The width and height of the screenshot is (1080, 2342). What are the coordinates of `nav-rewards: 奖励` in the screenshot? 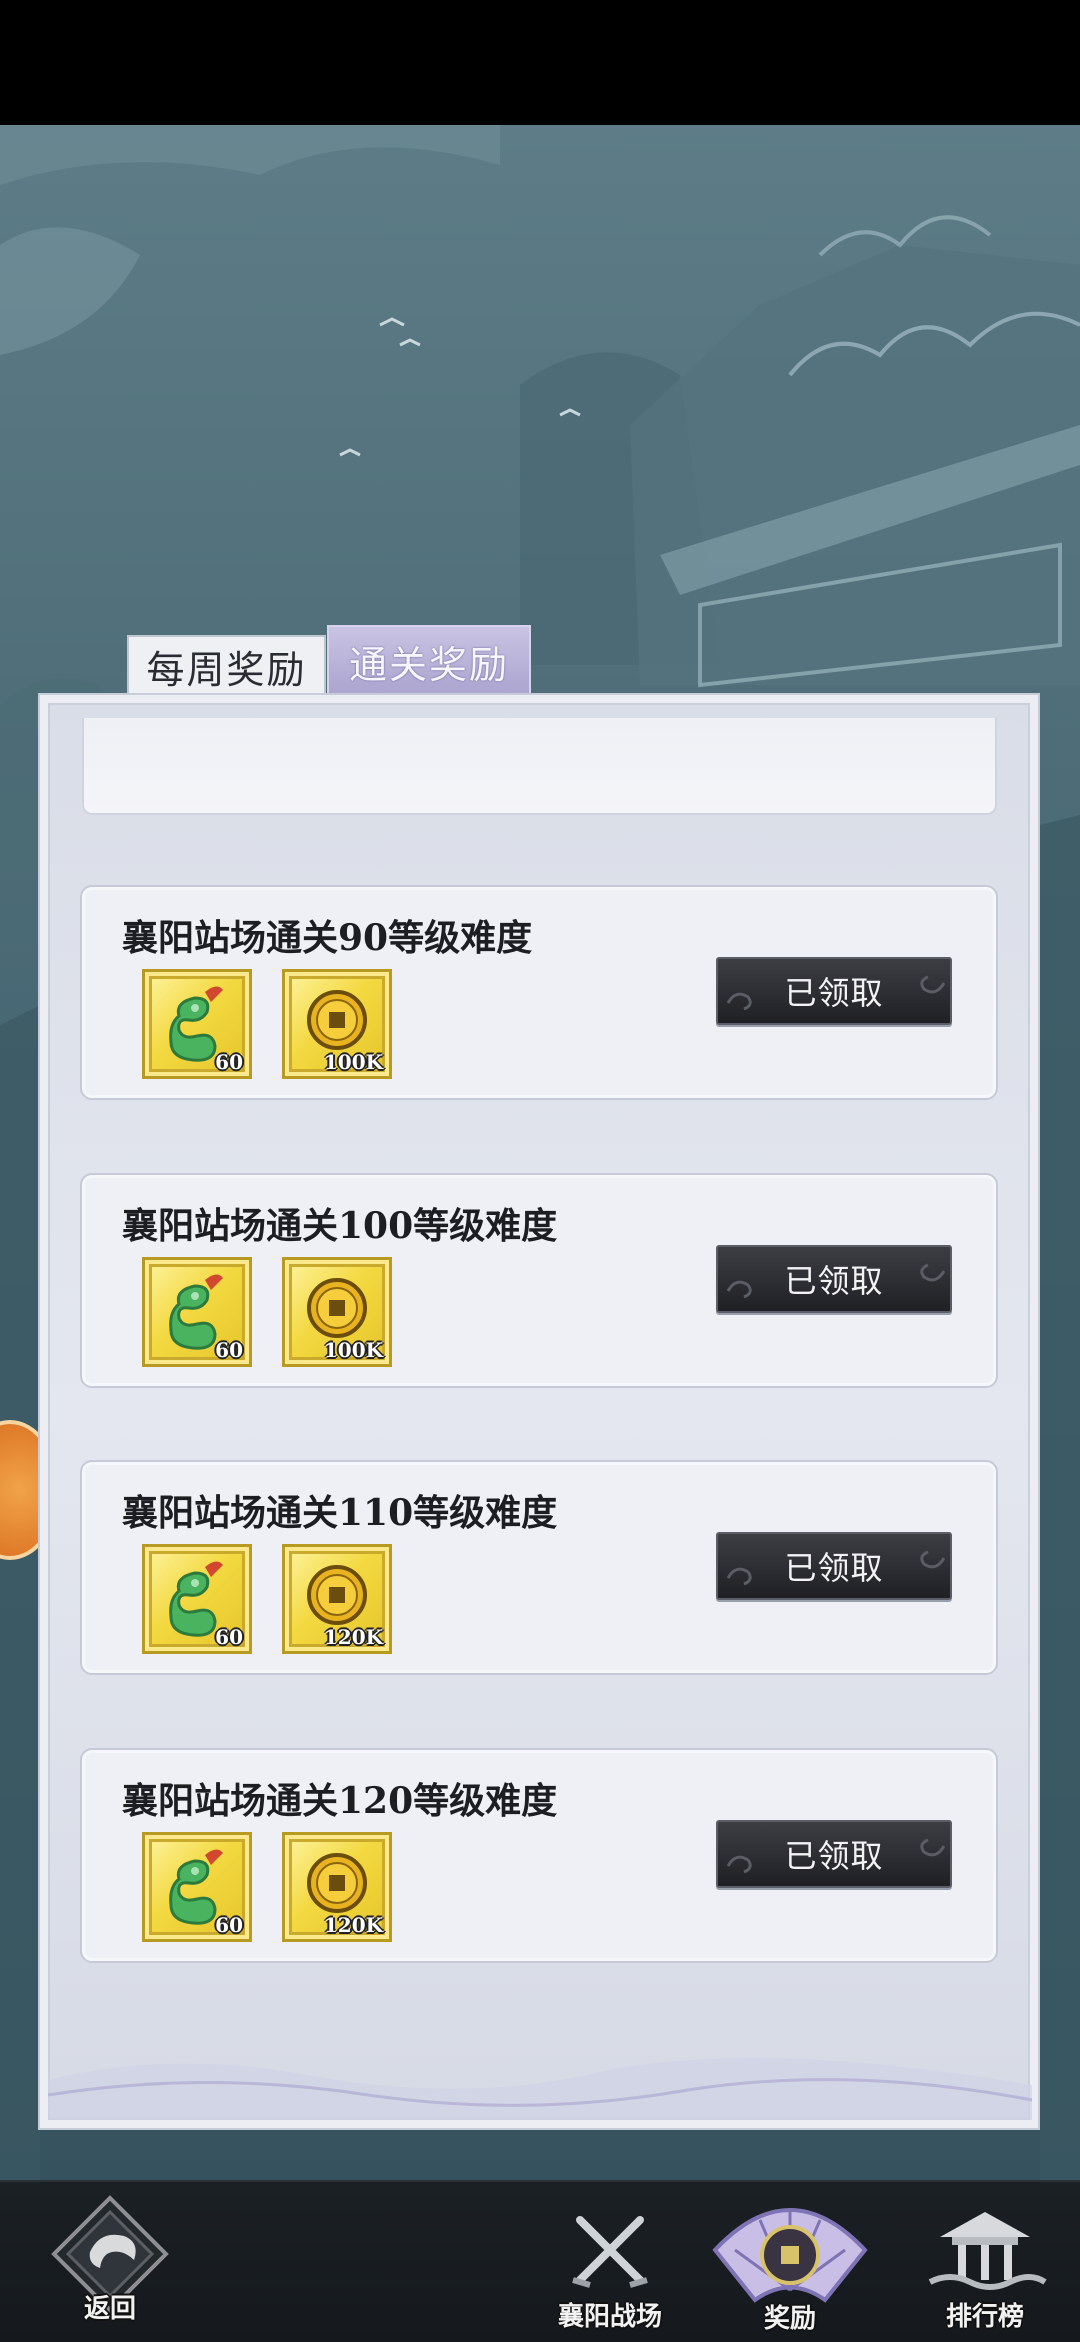 It's located at (790, 2260).